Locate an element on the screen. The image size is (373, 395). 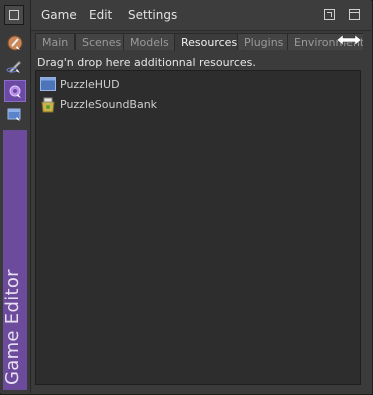
undock-icon is located at coordinates (329, 14).